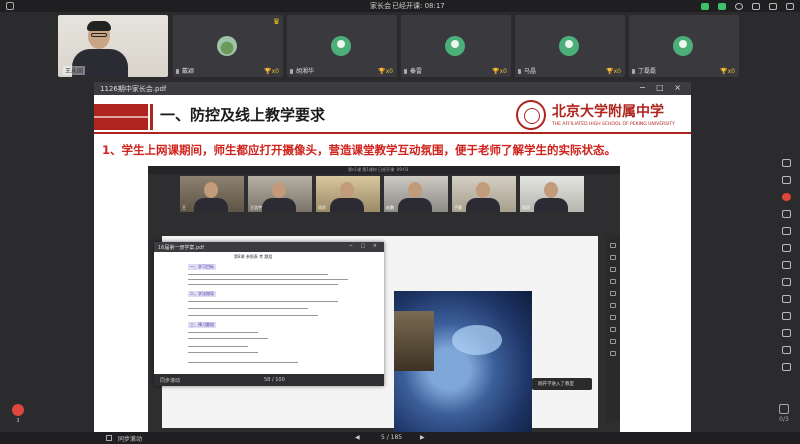  I want to click on class-timer: 已经开课: 08:17, so click(418, 6).